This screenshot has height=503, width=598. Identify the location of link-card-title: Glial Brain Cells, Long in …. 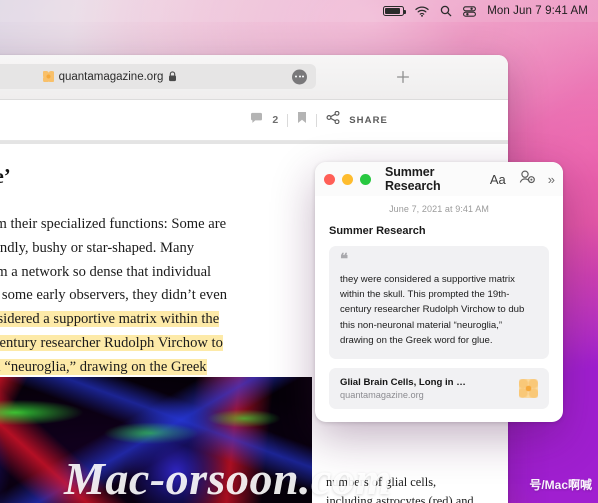
(403, 383).